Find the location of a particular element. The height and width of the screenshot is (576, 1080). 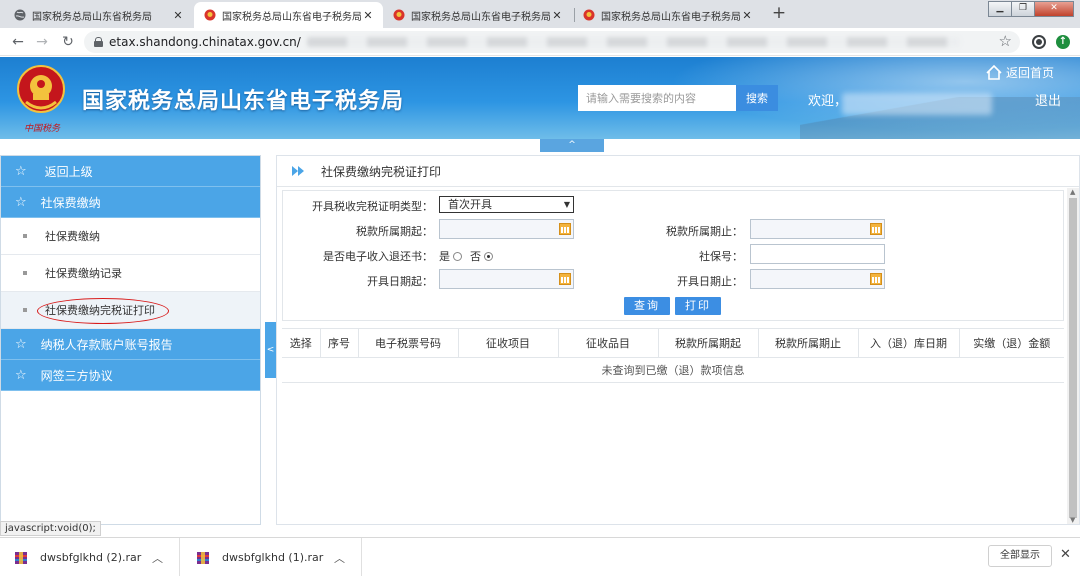

download-item: dwsbfglkhd (1).rar ︿ is located at coordinates (272, 557).